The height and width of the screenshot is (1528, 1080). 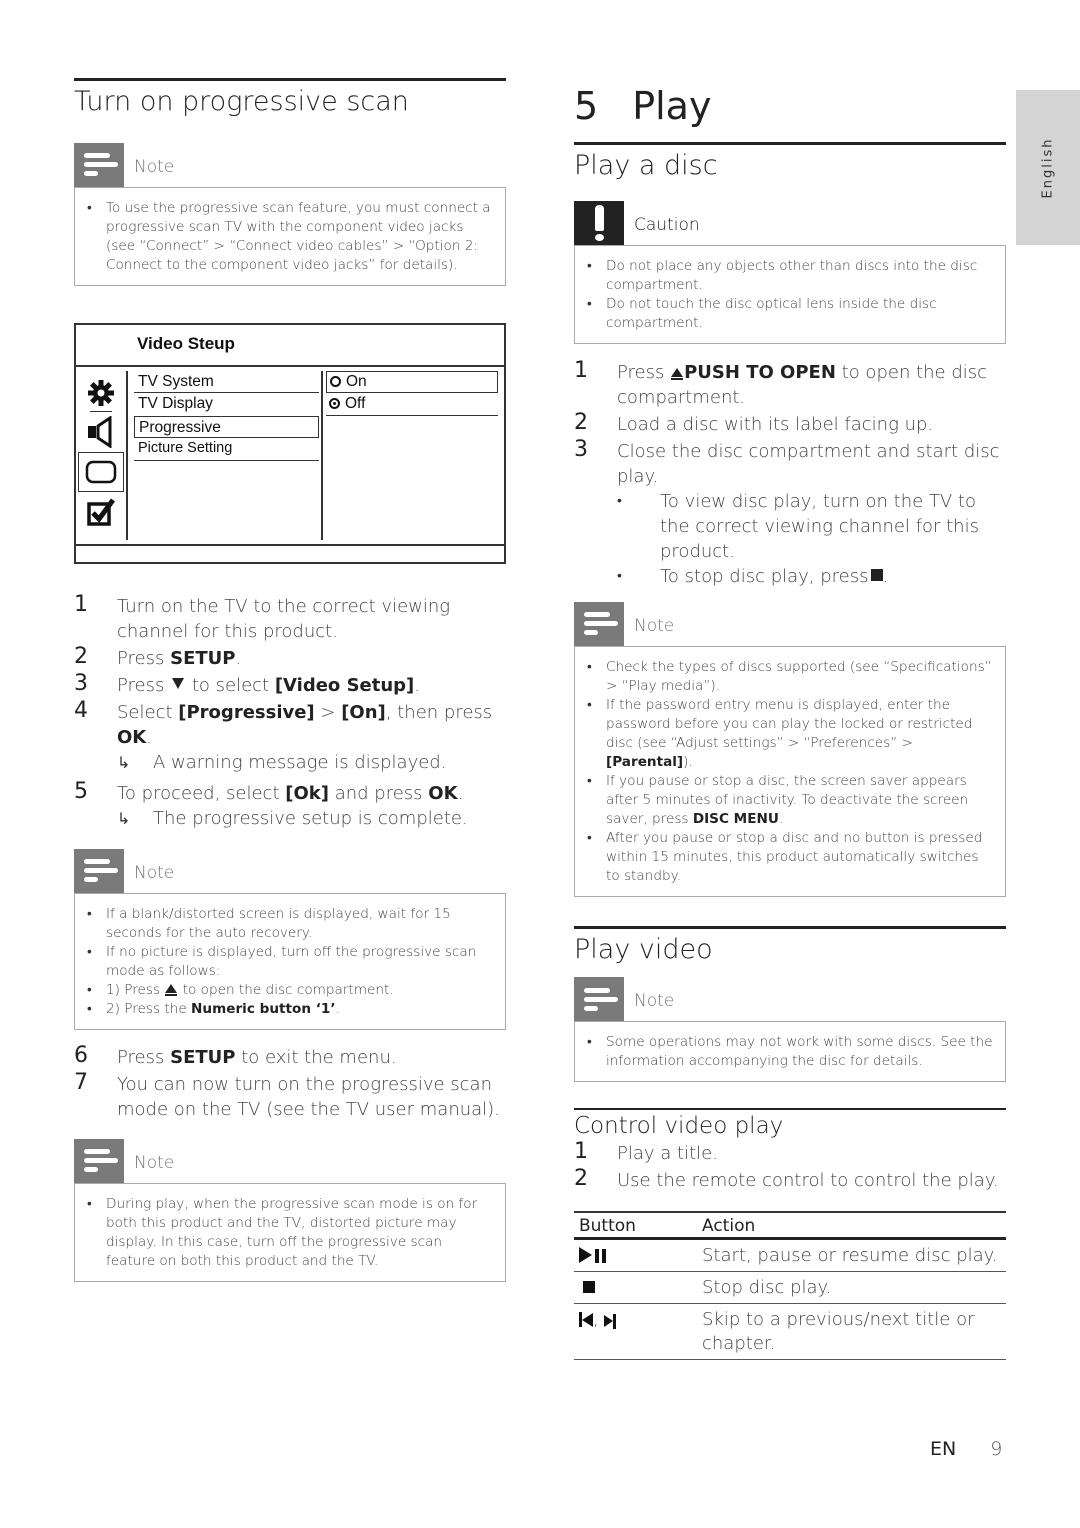 What do you see at coordinates (586, 106) in the screenshot?
I see `chapter-number: 5` at bounding box center [586, 106].